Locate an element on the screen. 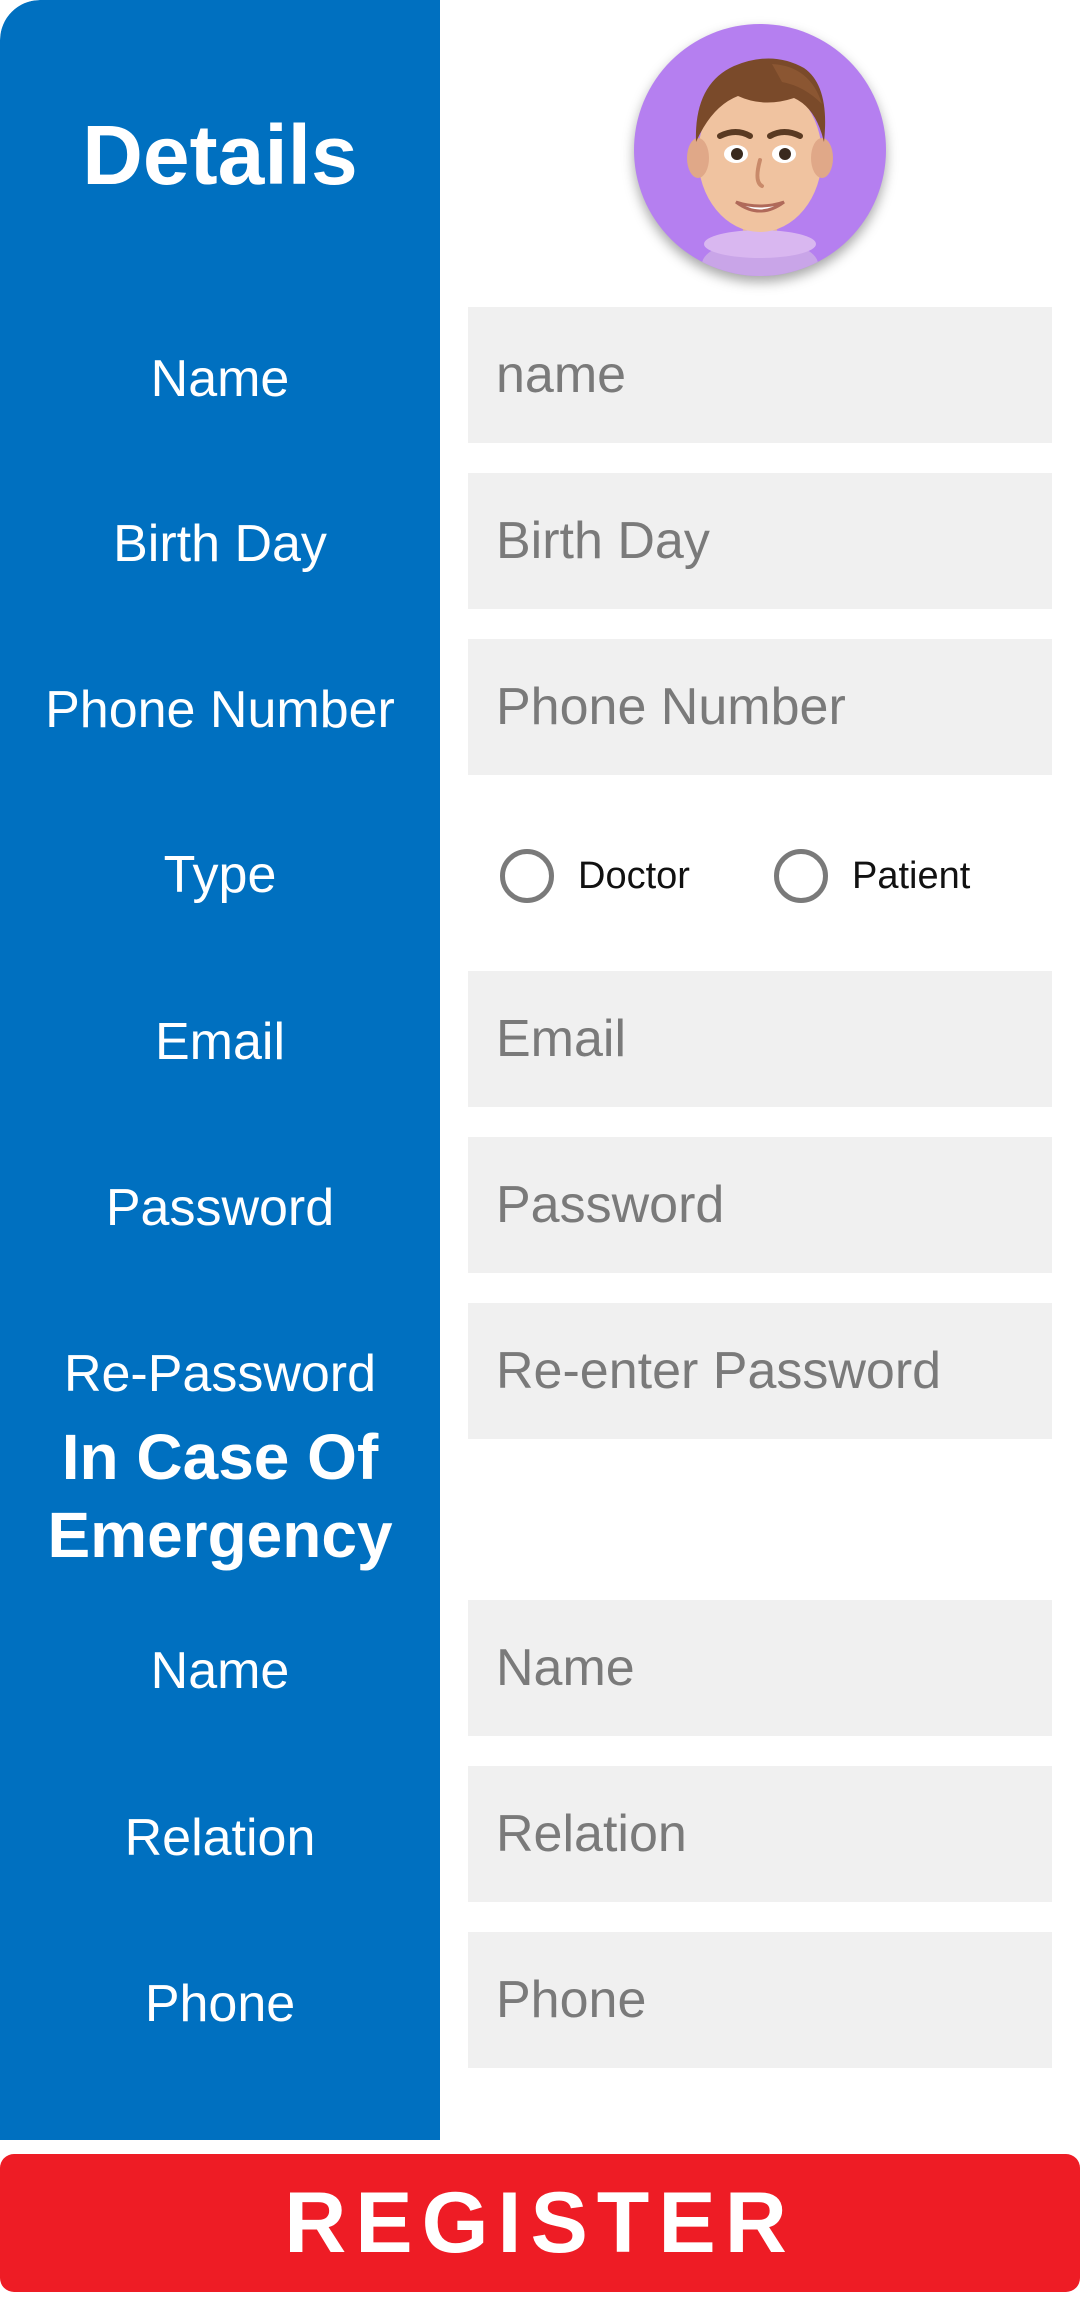 This screenshot has height=2304, width=1080. emergency-section-title: In Case Of Emergency is located at coordinates (220, 1496).